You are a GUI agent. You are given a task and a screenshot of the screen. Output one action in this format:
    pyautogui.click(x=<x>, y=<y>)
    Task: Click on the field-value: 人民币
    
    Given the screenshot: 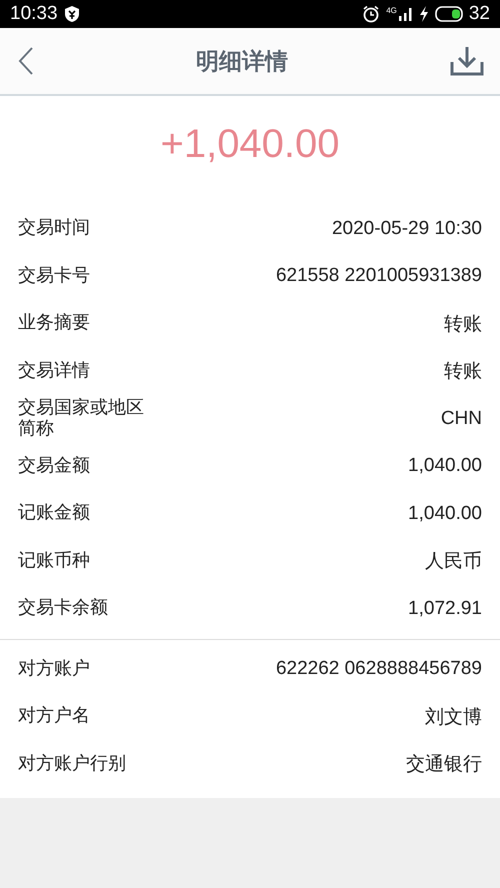 What is the action you would take?
    pyautogui.click(x=453, y=562)
    